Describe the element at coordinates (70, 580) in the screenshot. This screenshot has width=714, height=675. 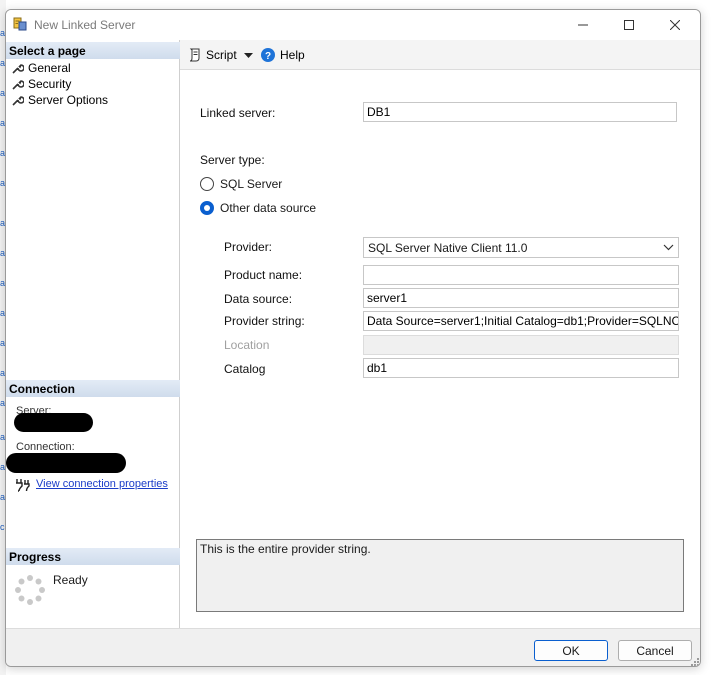
I see `progress-status: Ready` at that location.